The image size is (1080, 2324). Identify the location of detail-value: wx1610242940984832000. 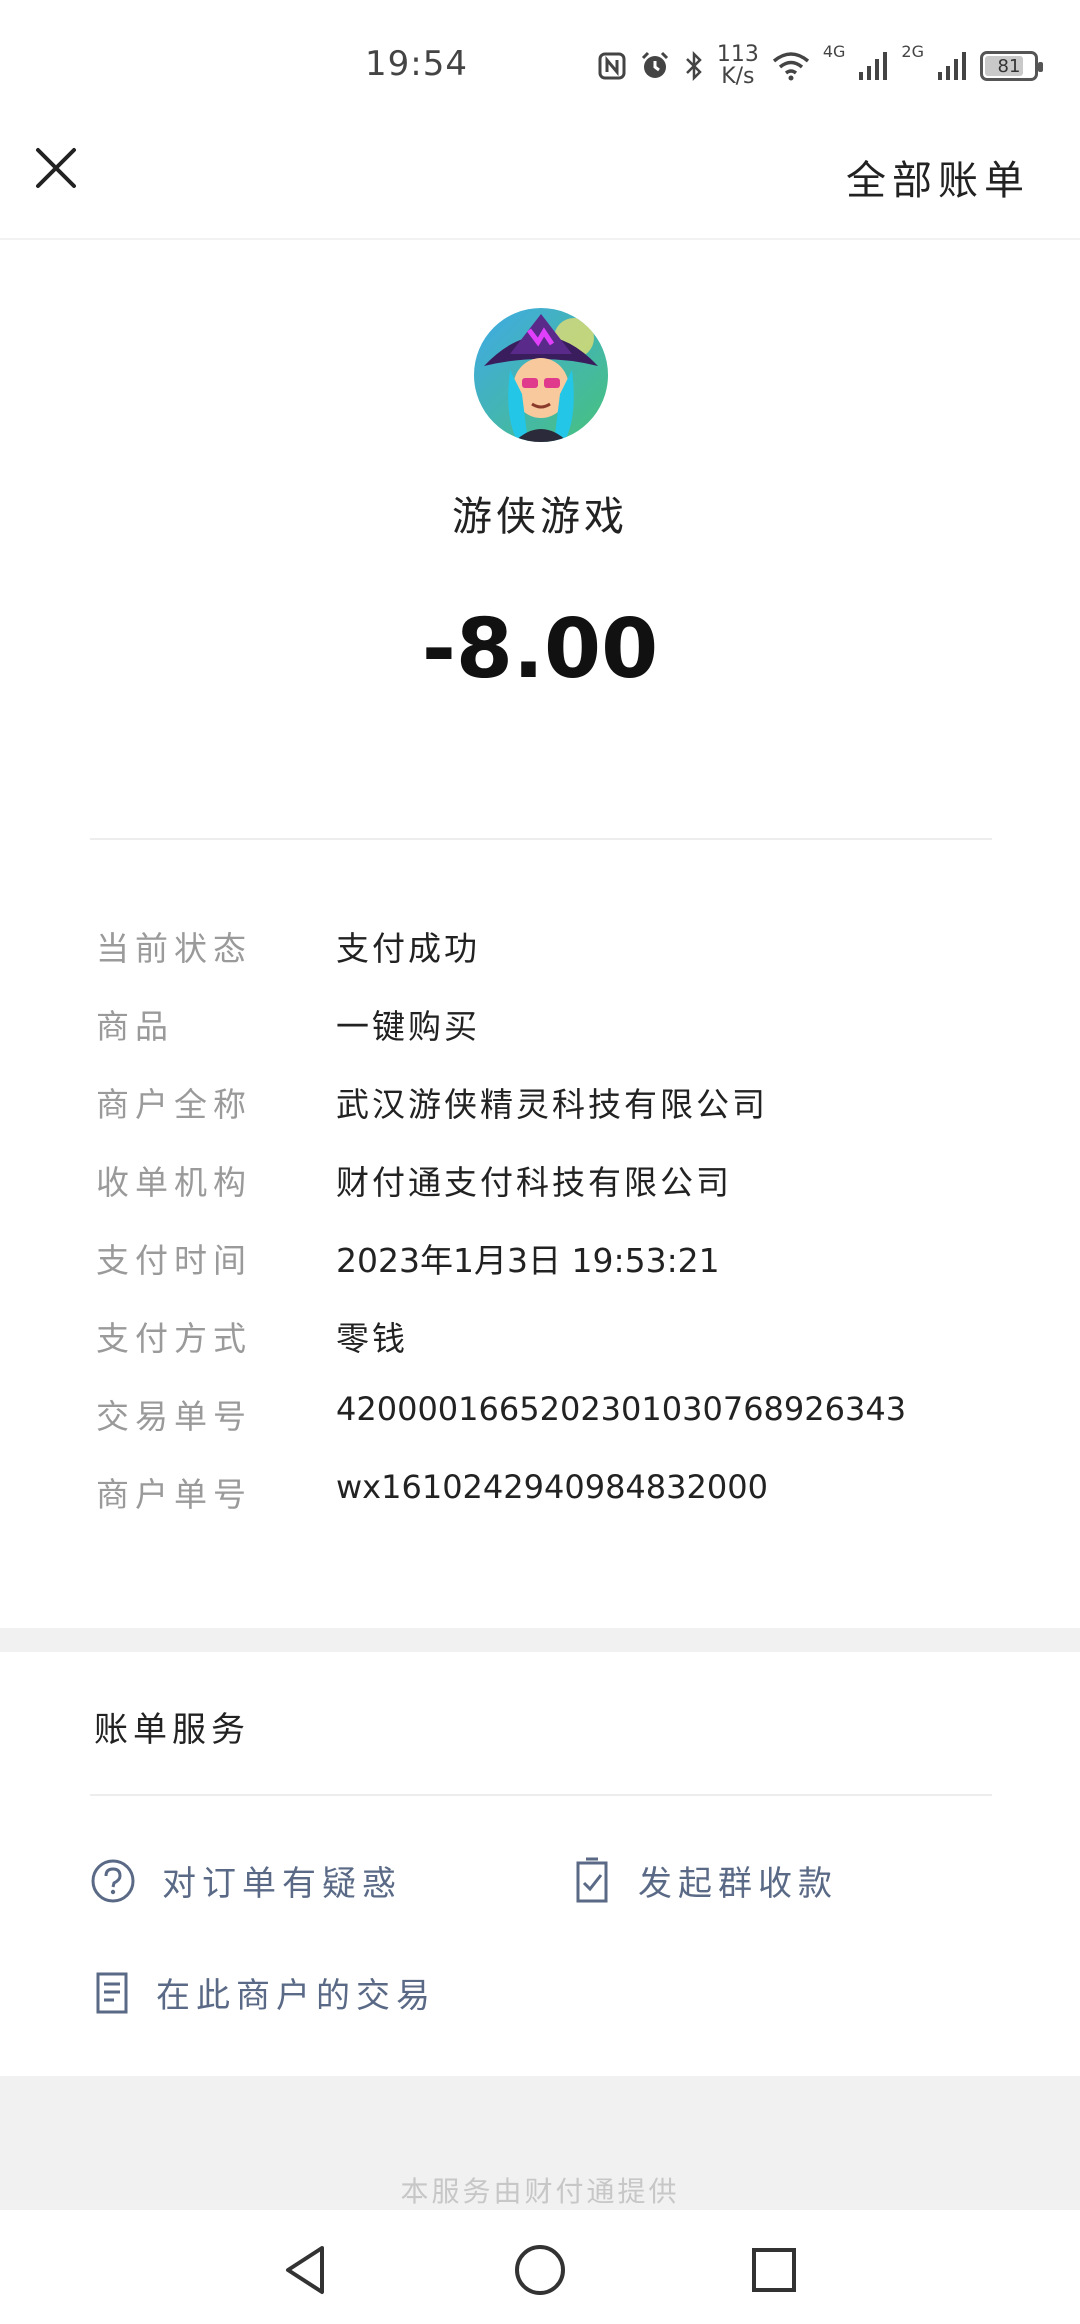
(552, 1487).